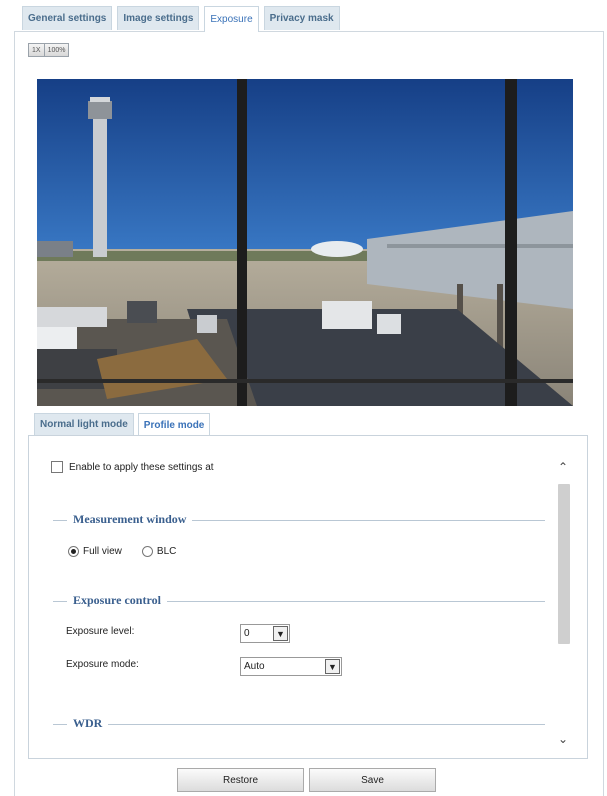 The image size is (607, 796). I want to click on scrollbar-thumb, so click(564, 564).